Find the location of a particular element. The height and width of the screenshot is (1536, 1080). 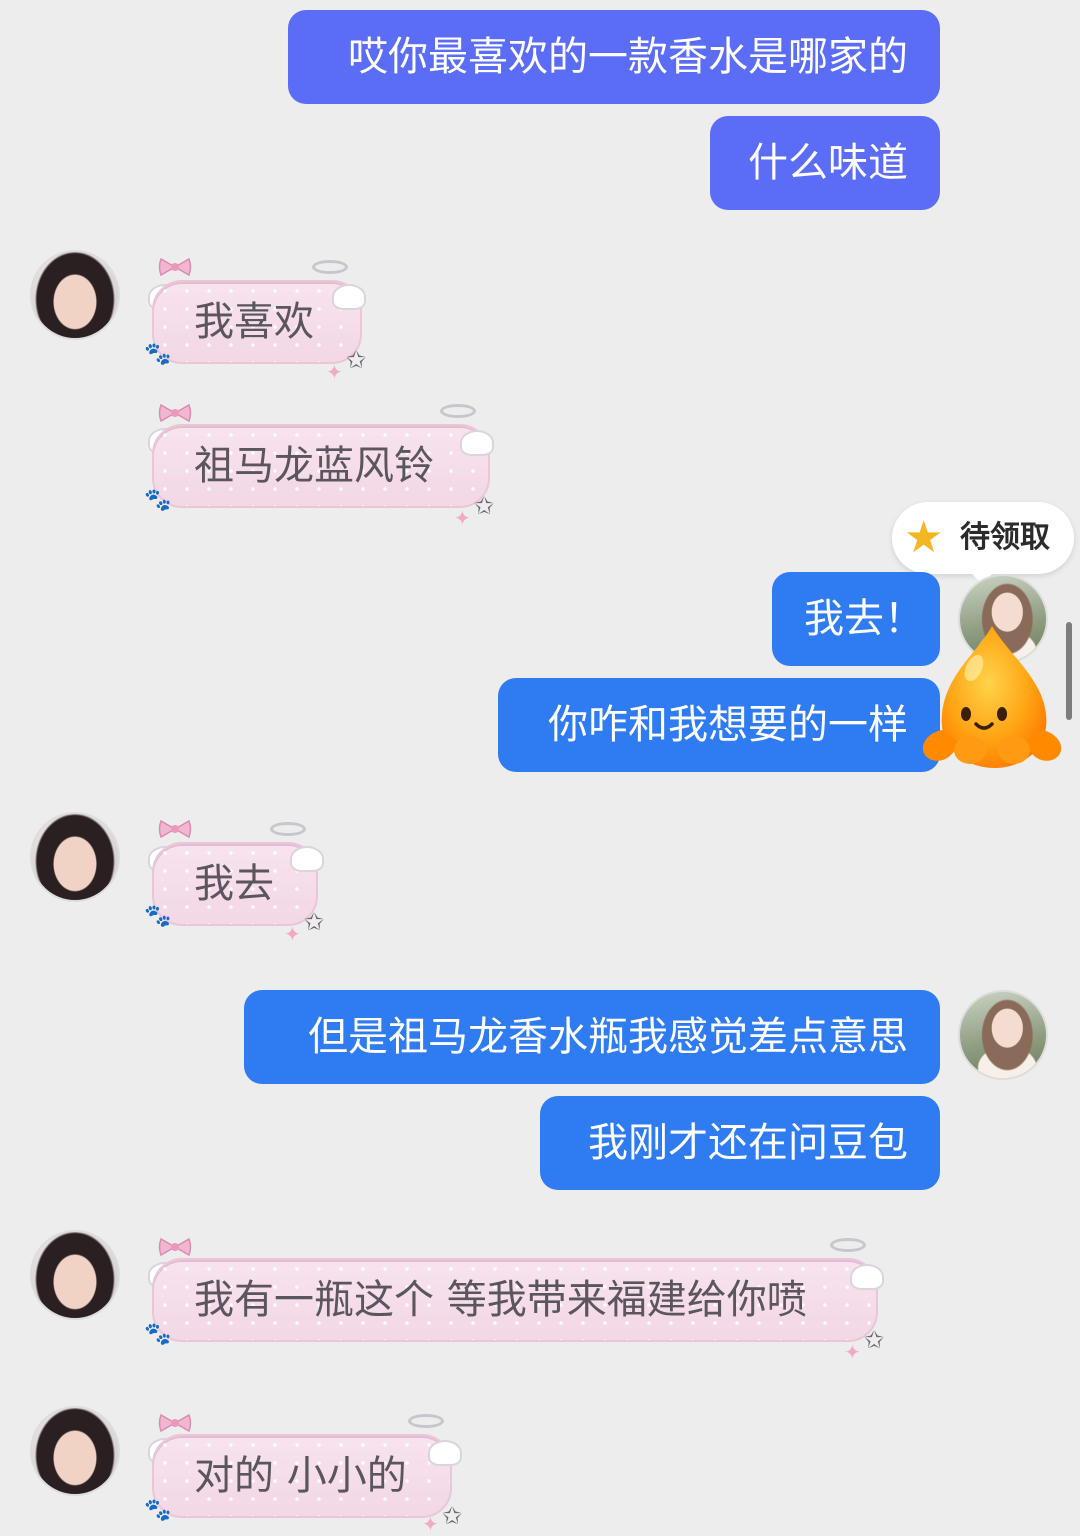

my-avatar is located at coordinates (1003, 1035).